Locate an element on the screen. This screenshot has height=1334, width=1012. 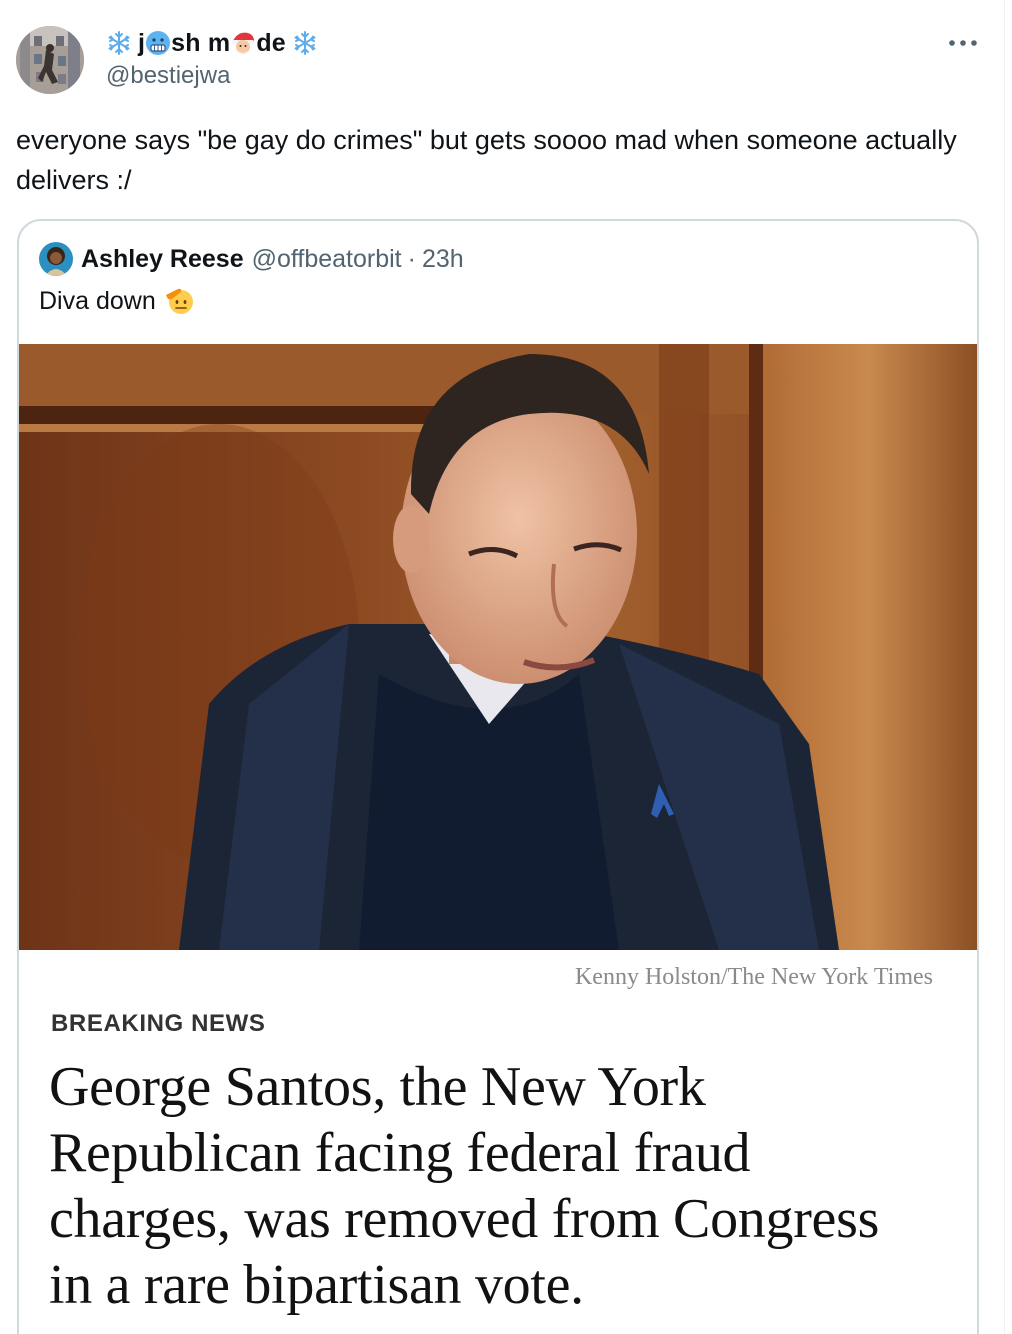
timeline-divider is located at coordinates (1004, 667).